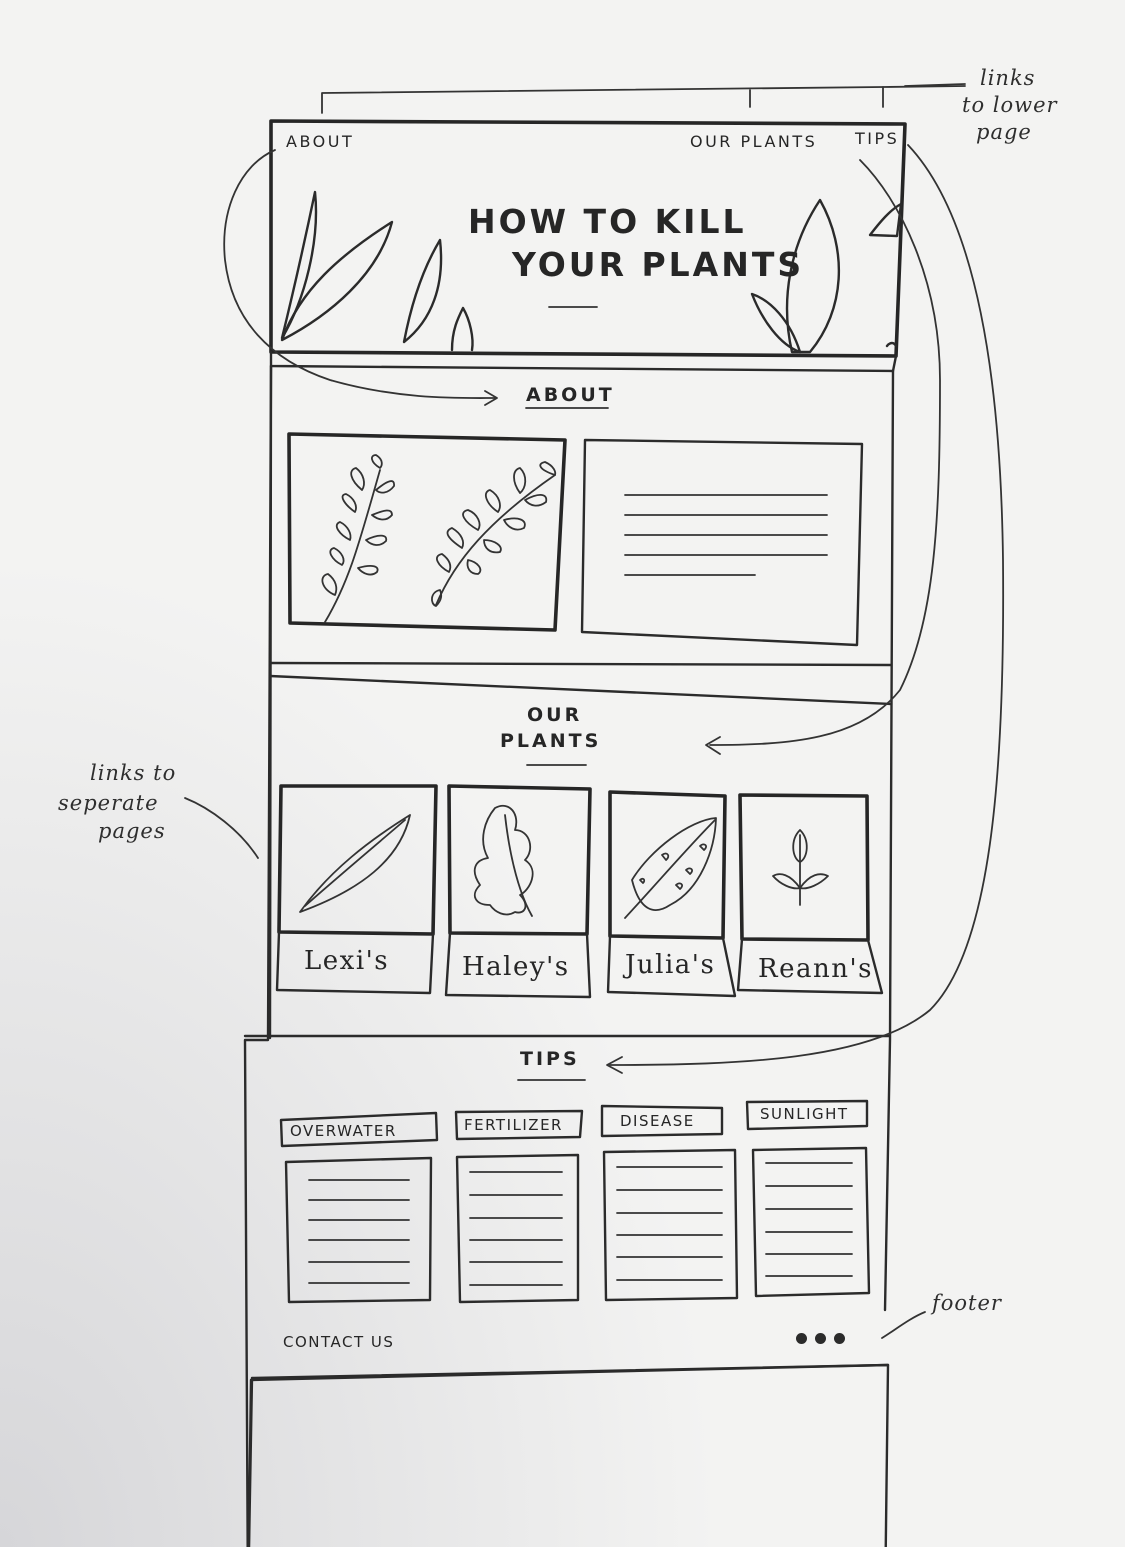 Image resolution: width=1125 pixels, height=1547 pixels. Describe the element at coordinates (670, 965) in the screenshot. I see `plant-card-julia: Julia's` at that location.